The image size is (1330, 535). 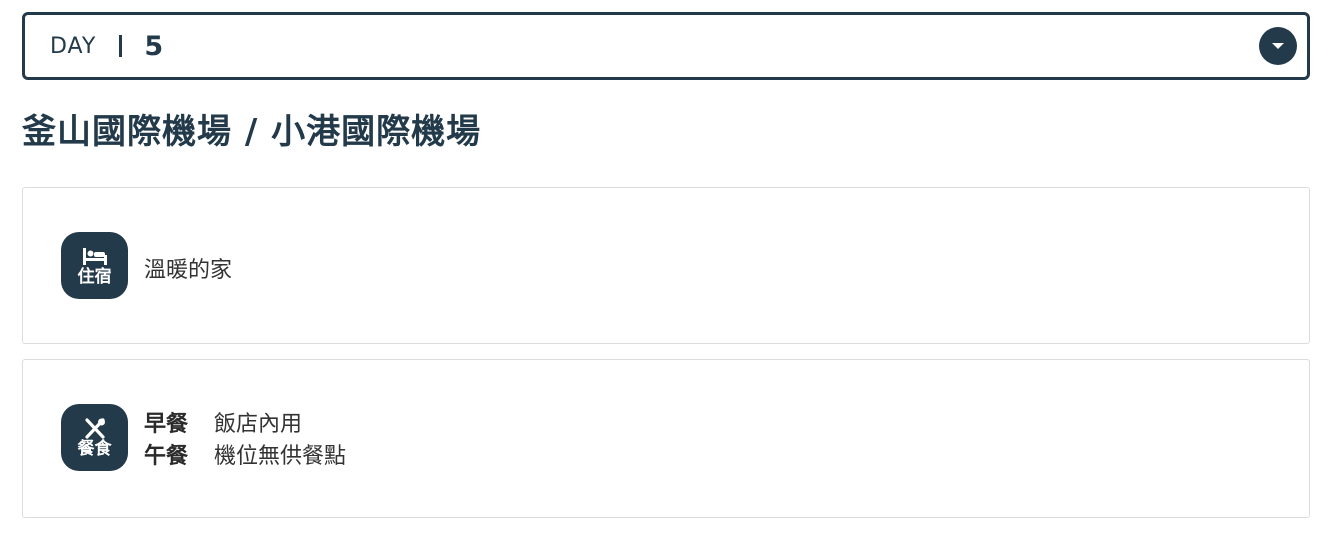 I want to click on day-selector: DAY 5, so click(x=666, y=46).